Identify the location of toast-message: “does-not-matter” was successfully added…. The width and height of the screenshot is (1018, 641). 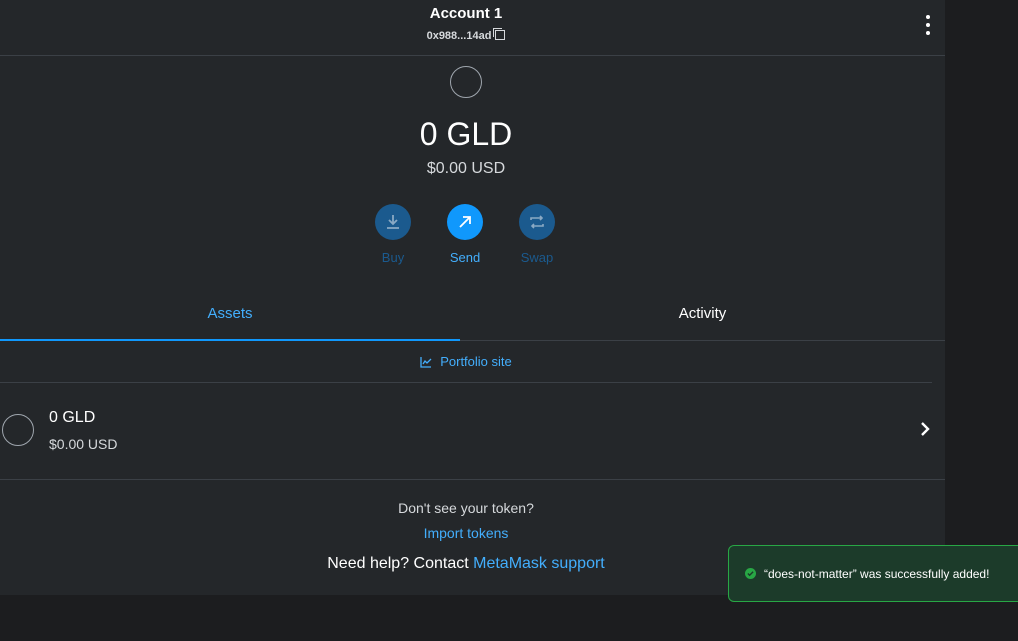
(877, 573).